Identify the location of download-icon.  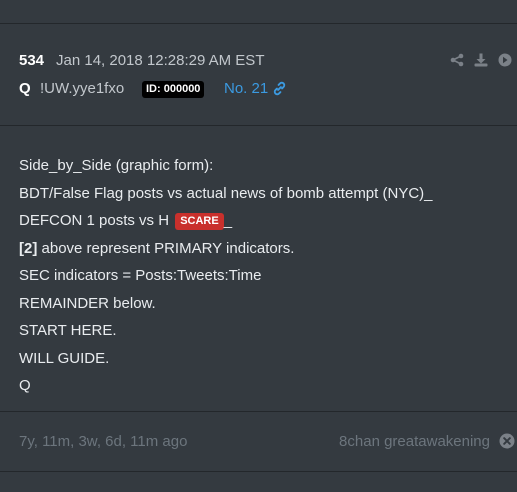
(481, 60).